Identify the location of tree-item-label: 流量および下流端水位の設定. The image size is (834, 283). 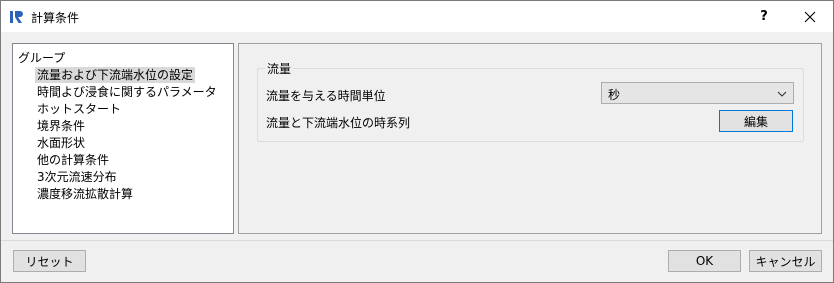
(115, 75).